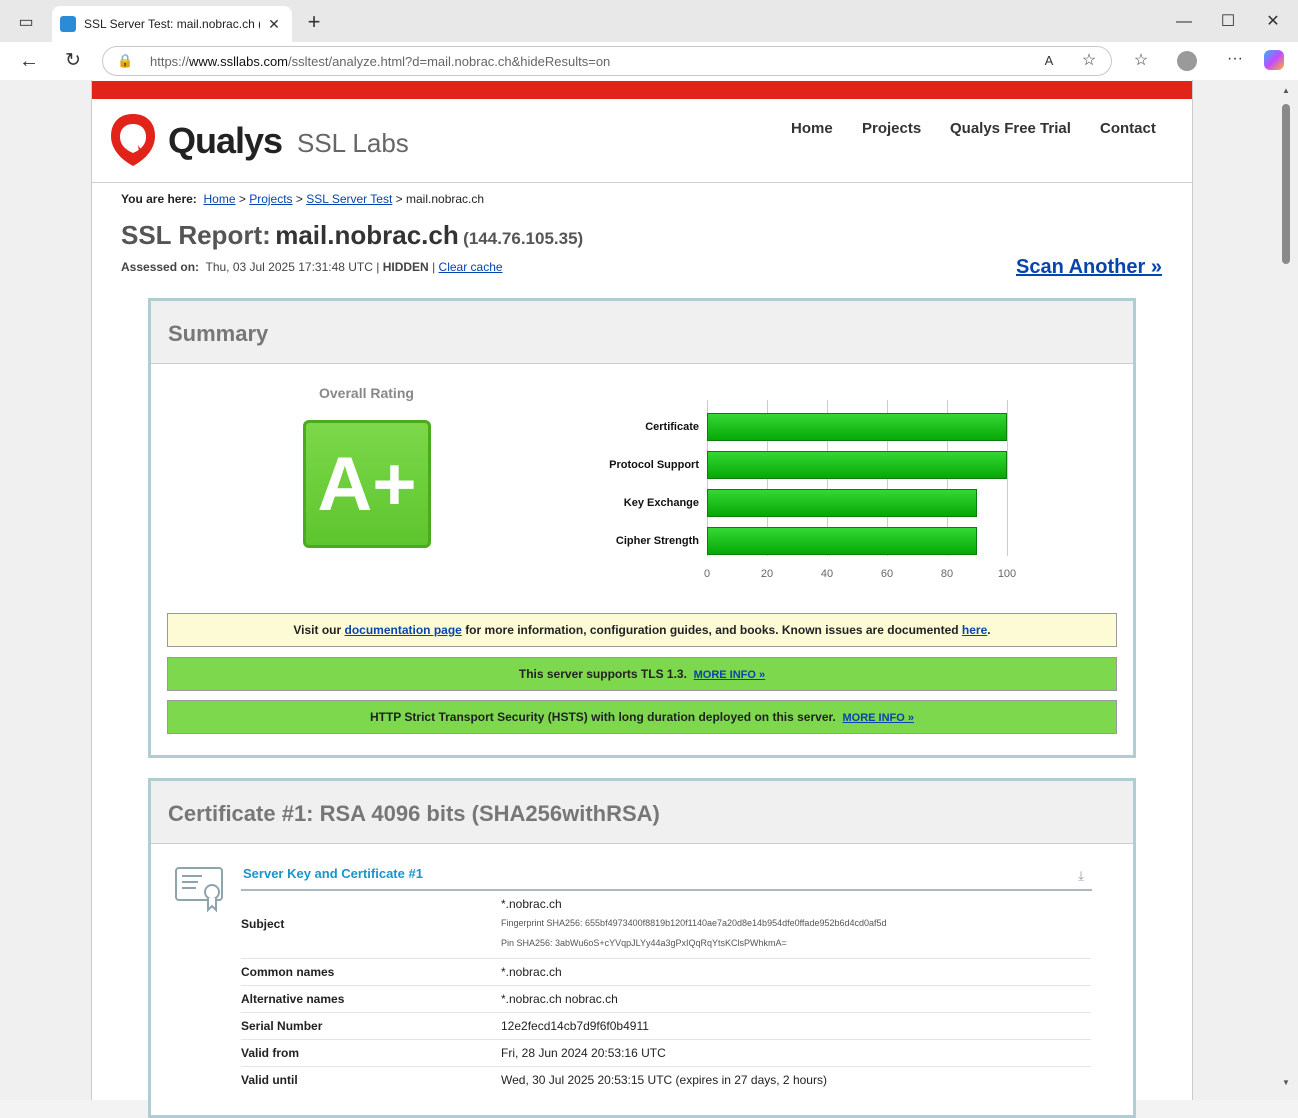 The height and width of the screenshot is (1118, 1298). Describe the element at coordinates (827, 574) in the screenshot. I see `chart-tick-label: 40` at that location.